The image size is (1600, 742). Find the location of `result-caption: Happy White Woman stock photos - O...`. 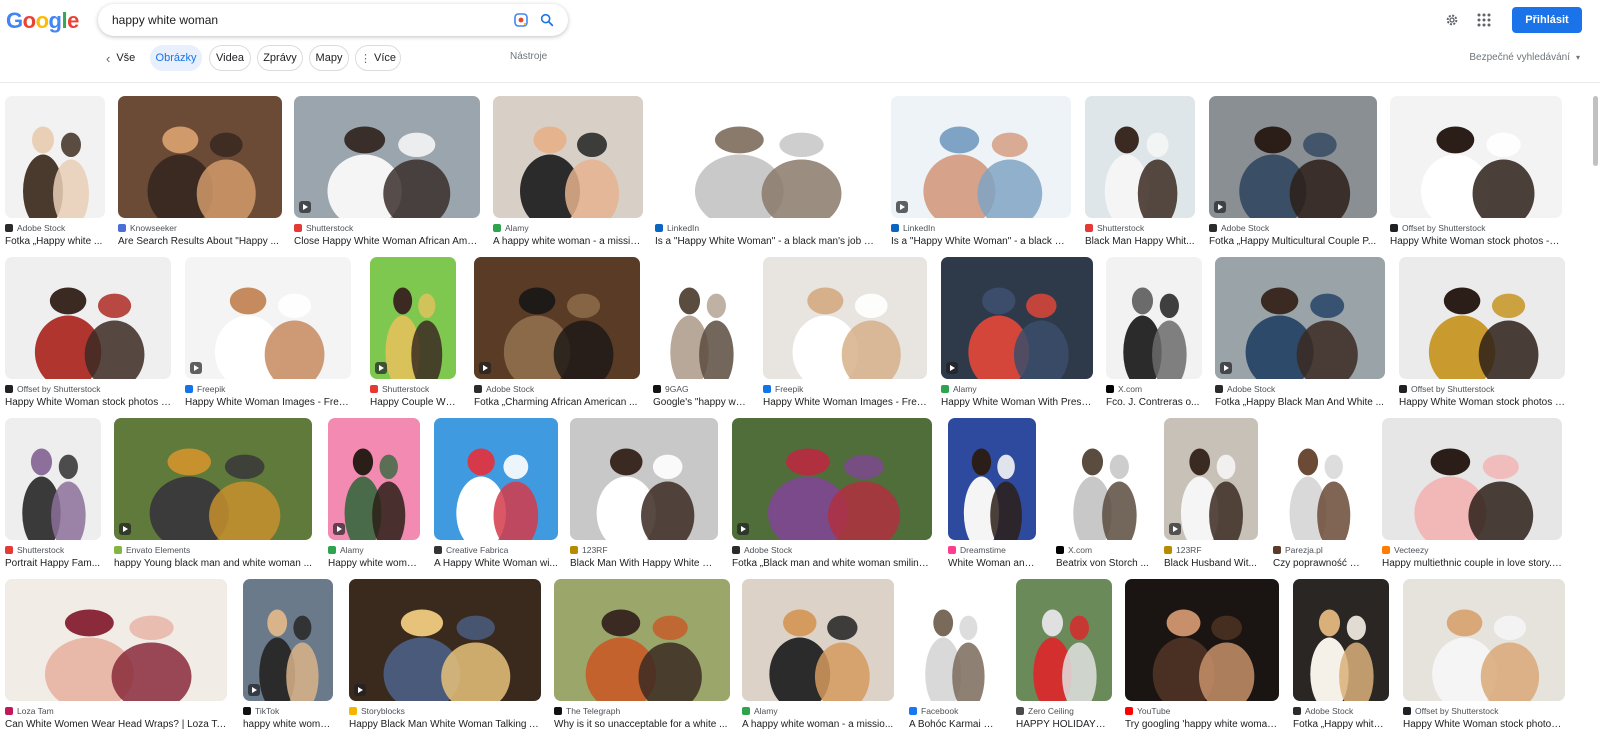

result-caption: Happy White Woman stock photos - O... is located at coordinates (1476, 241).